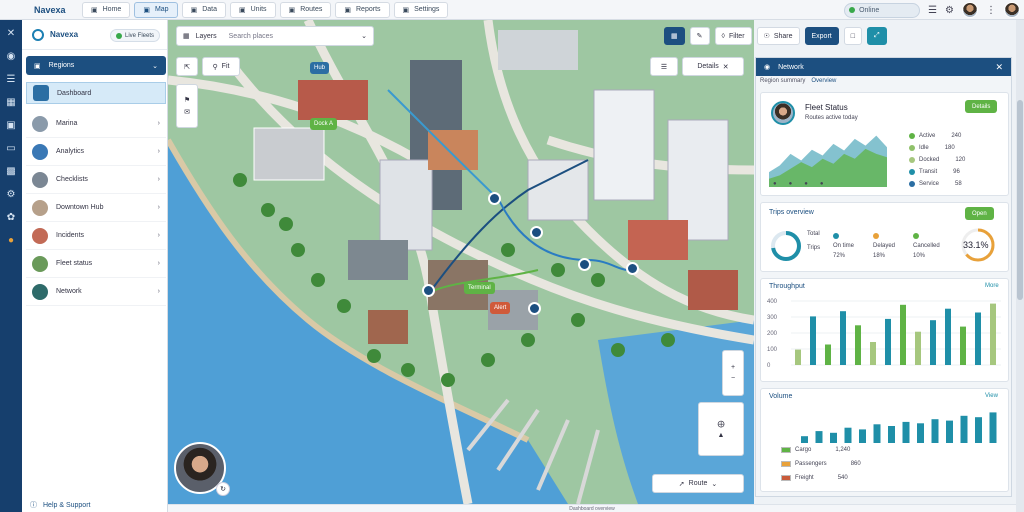 The width and height of the screenshot is (1024, 512). What do you see at coordinates (96, 208) in the screenshot?
I see `sidebar-item-downtown-hub: Downtown Hub ›` at bounding box center [96, 208].